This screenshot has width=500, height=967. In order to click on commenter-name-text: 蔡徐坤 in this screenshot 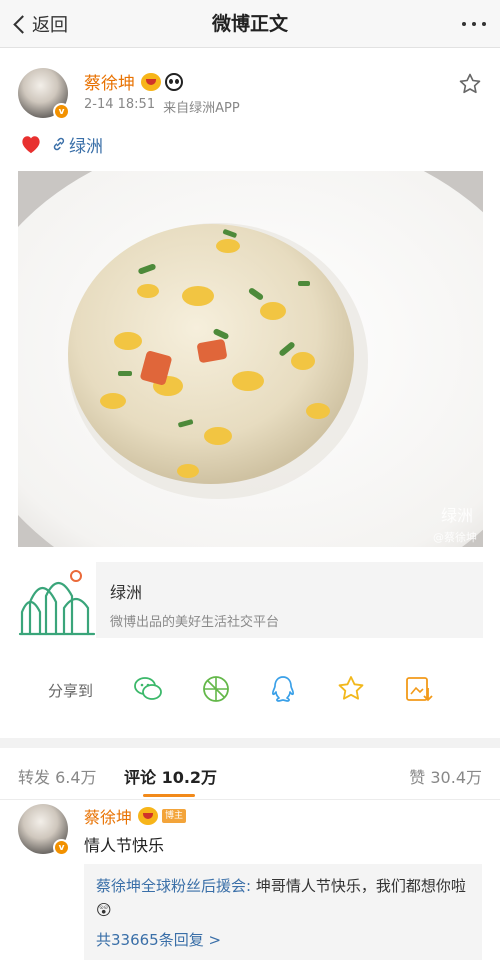, I will do `click(108, 817)`.